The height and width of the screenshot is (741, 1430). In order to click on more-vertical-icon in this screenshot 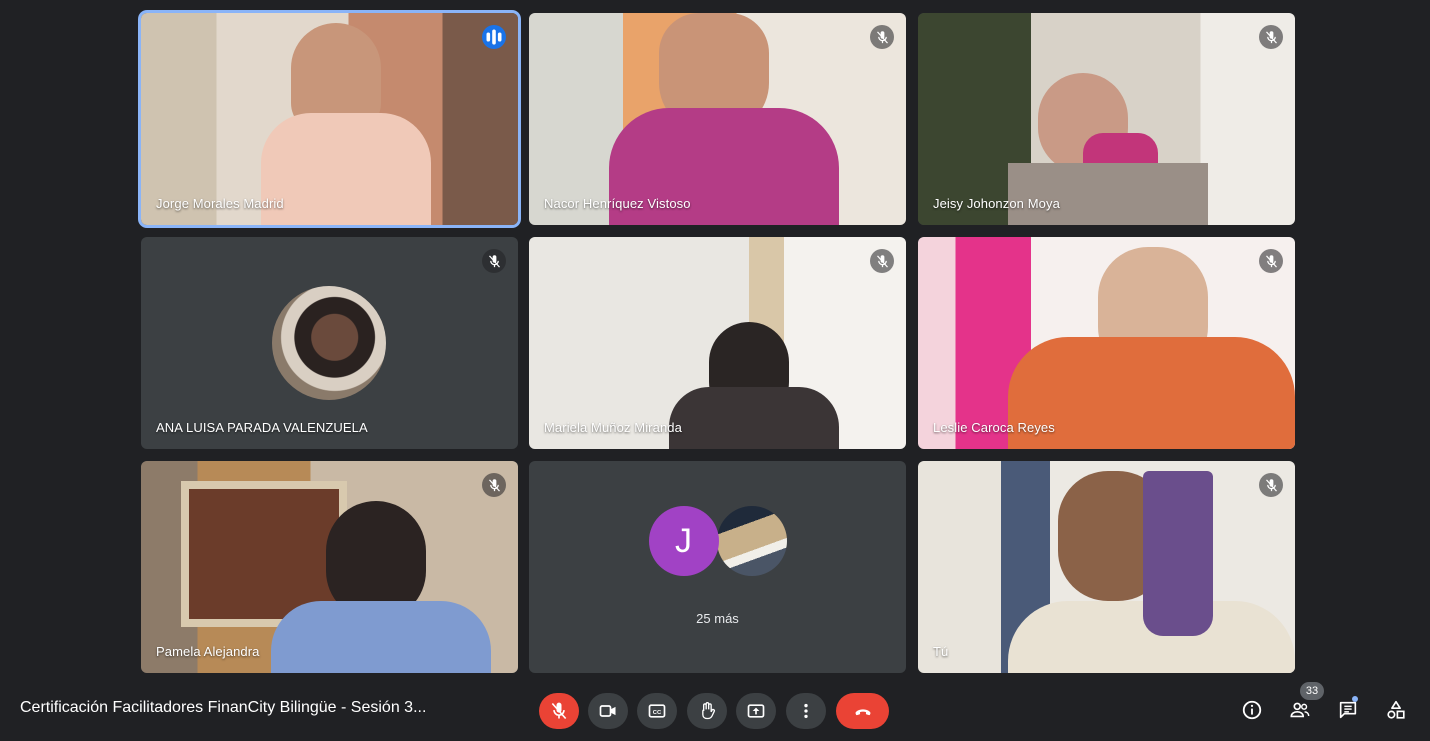, I will do `click(806, 711)`.